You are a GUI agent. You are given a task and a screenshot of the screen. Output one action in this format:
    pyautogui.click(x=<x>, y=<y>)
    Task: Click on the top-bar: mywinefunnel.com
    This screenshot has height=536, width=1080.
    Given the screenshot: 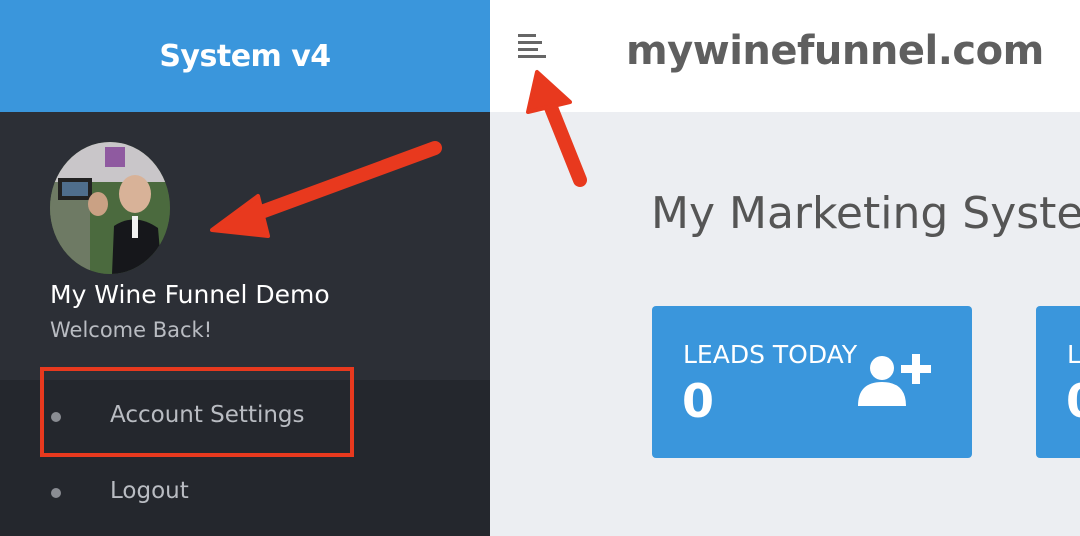 What is the action you would take?
    pyautogui.click(x=785, y=56)
    